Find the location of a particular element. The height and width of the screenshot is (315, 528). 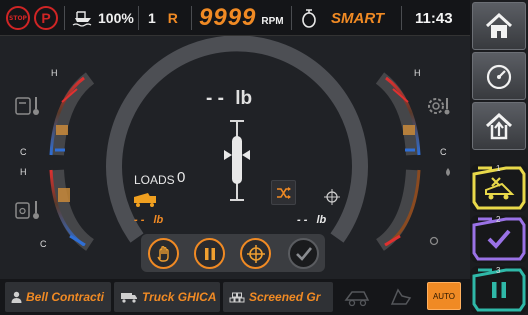

left-bottom-gauge is located at coordinates (72, 210).